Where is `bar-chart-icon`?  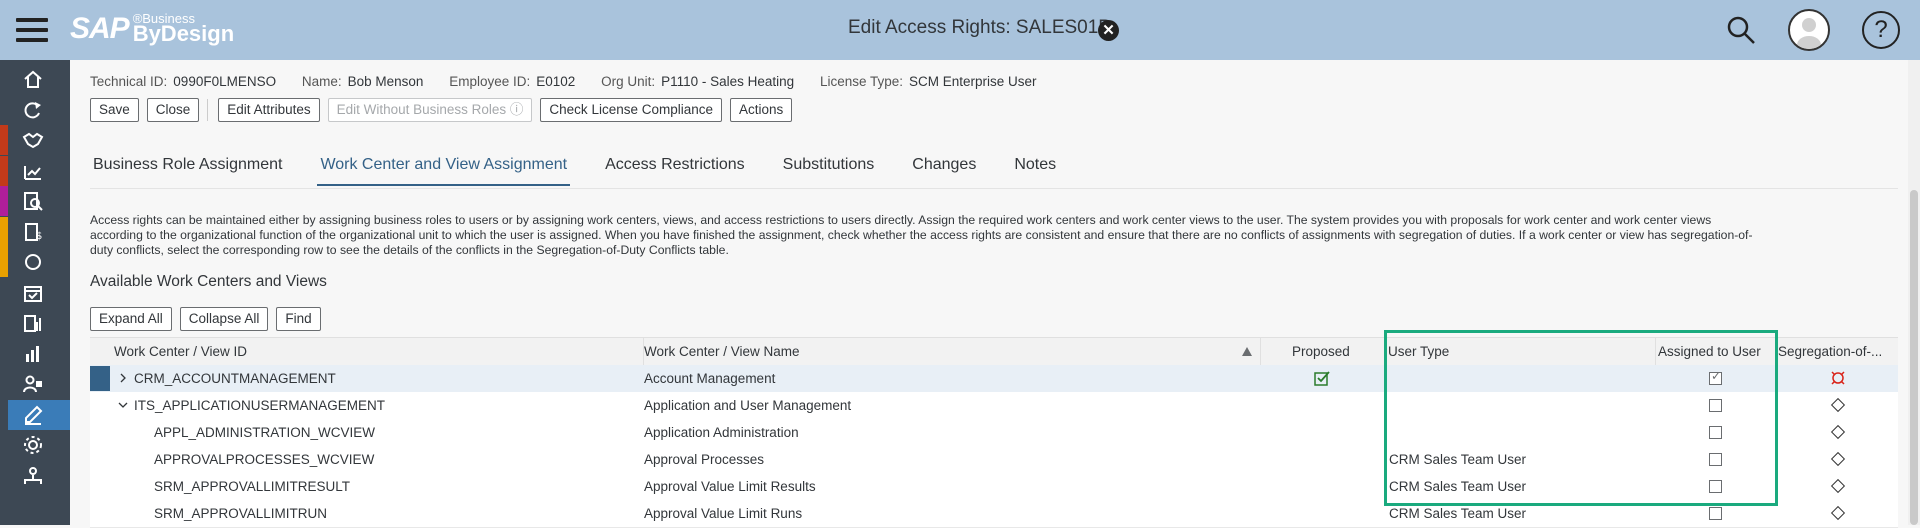 bar-chart-icon is located at coordinates (32, 353).